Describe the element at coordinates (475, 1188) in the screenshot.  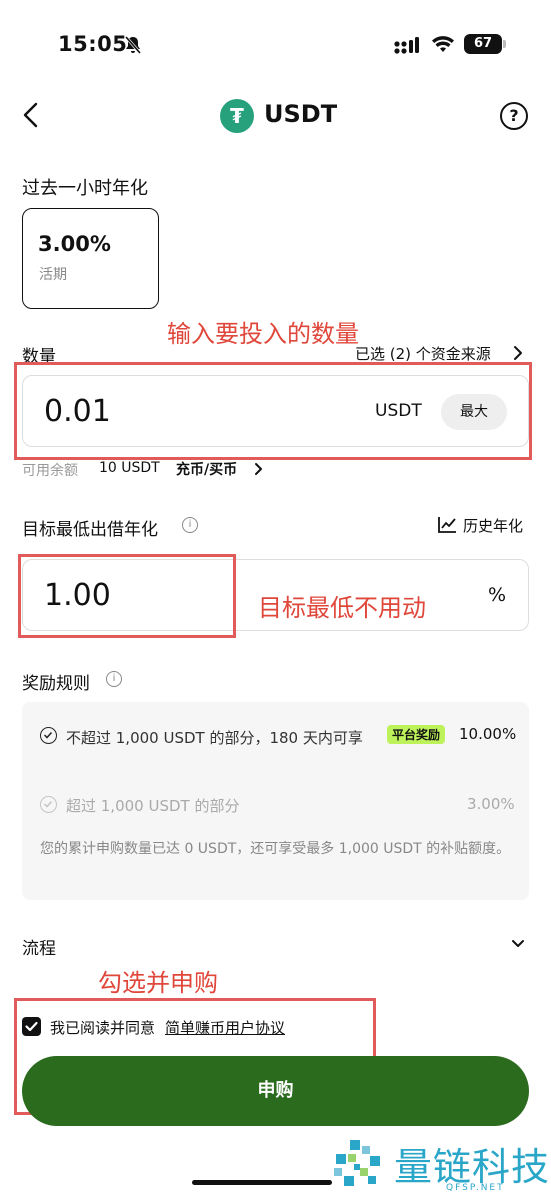
I see `watermark-domain: QFSP.NET` at that location.